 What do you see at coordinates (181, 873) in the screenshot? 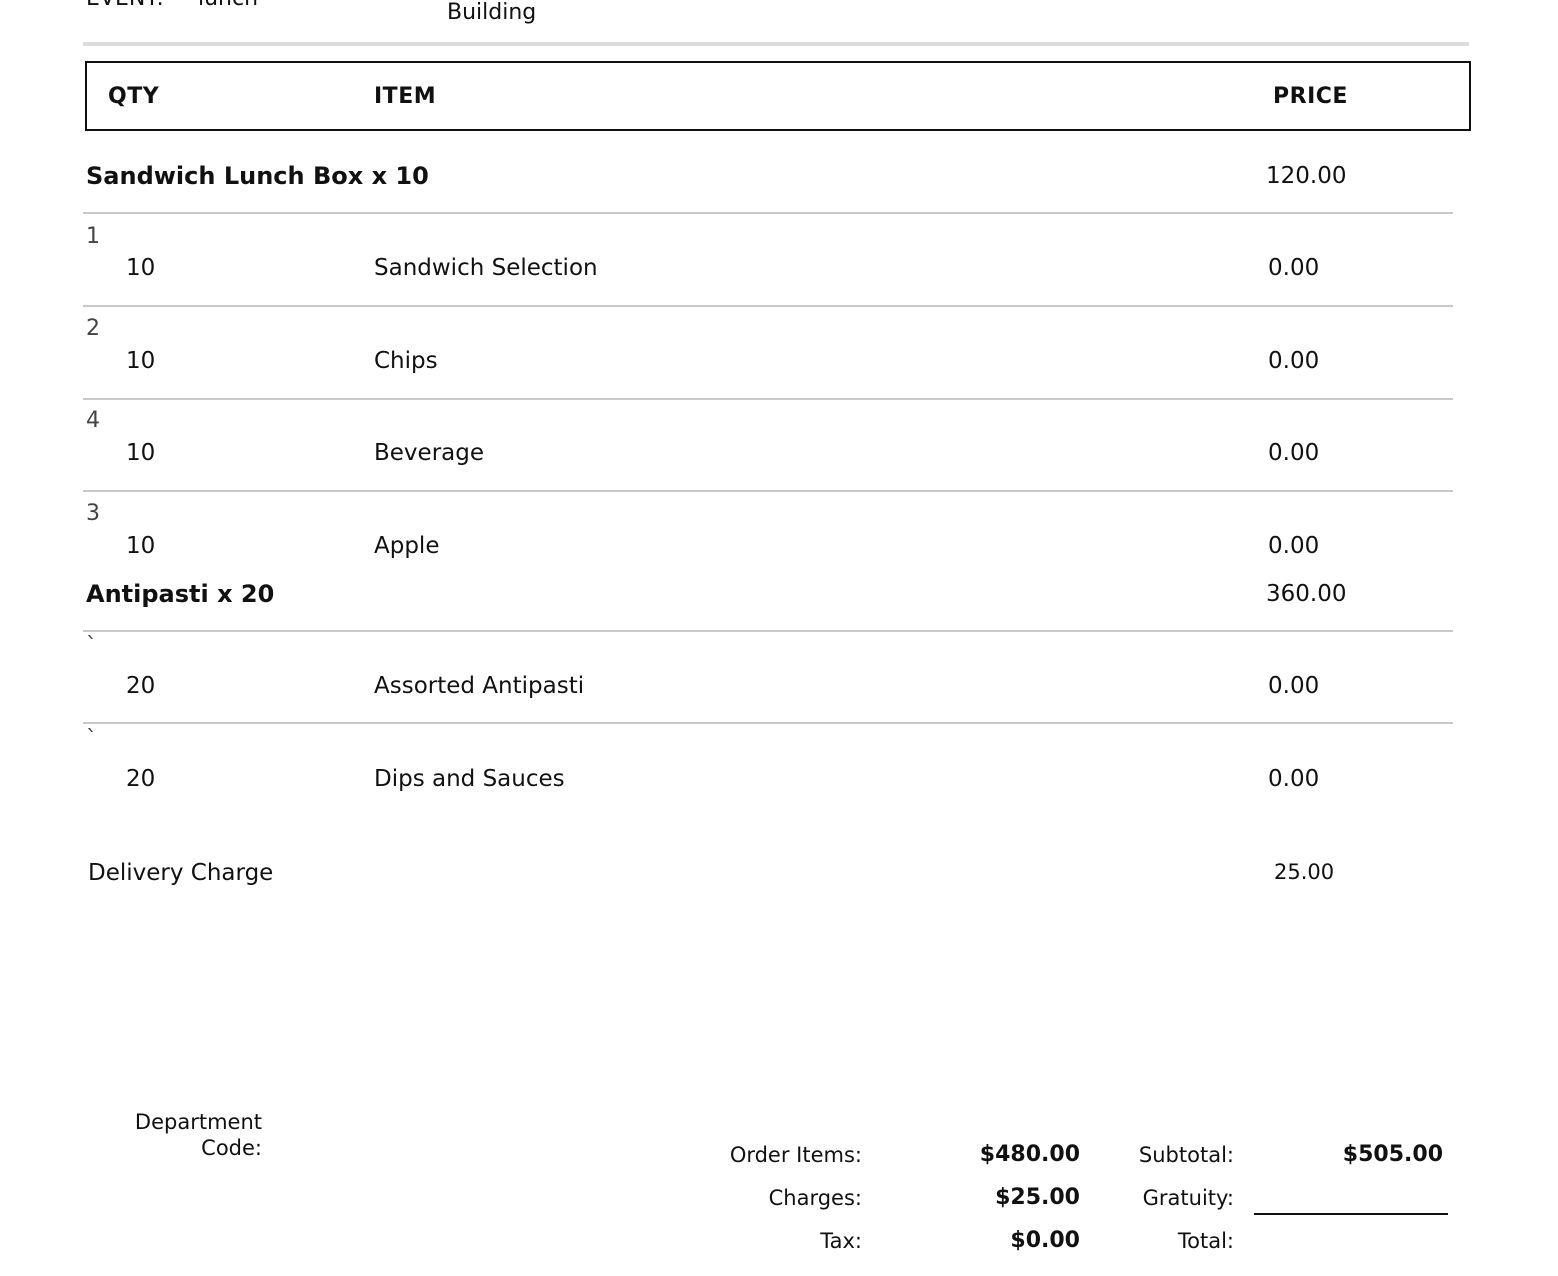
I see `delivery-charge-label: Delivery Charge` at bounding box center [181, 873].